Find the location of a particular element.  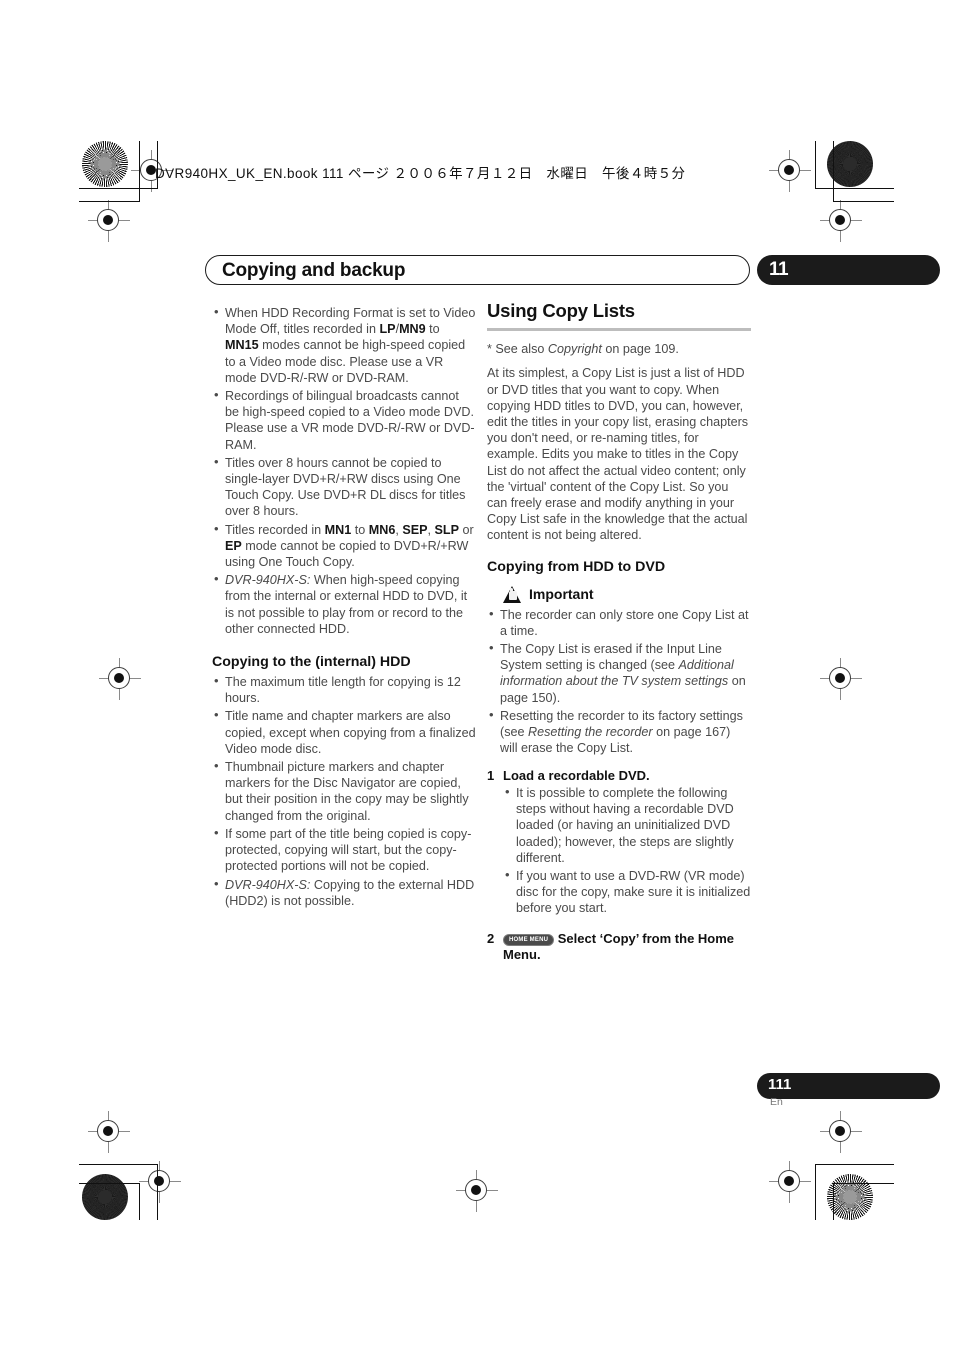

registration-crosshair-top-right-lower is located at coordinates (841, 221).